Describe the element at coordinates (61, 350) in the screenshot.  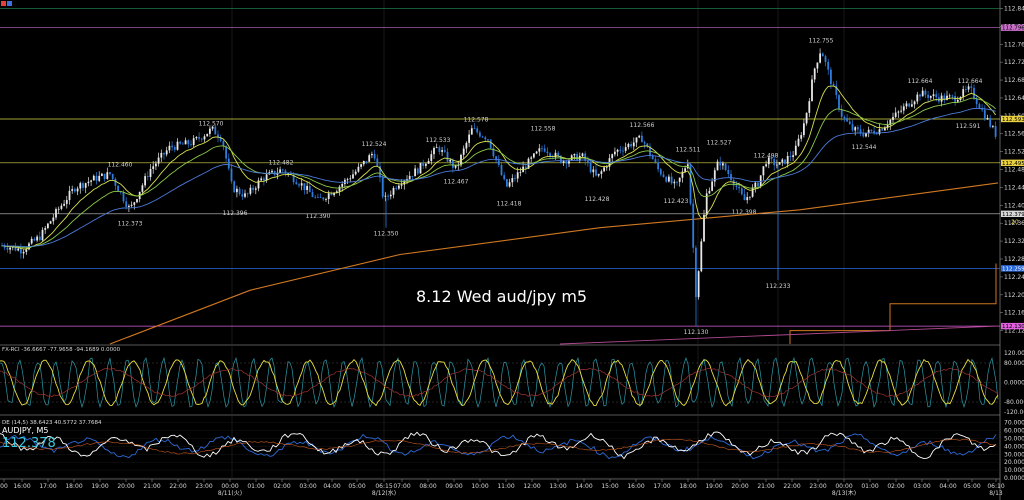
I see `rci-label: FX-RCI -36.6667 -77.9658 -94.1689 0.0000` at that location.